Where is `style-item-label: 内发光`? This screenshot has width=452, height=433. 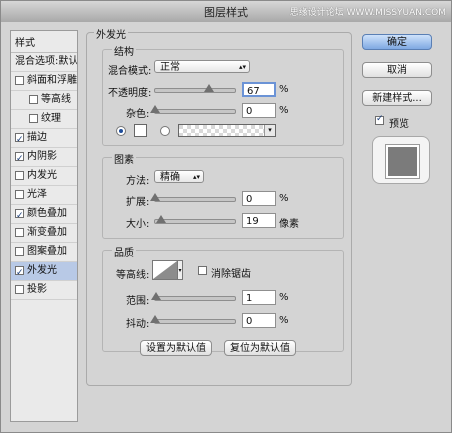
style-item-label: 内发光 is located at coordinates (42, 175).